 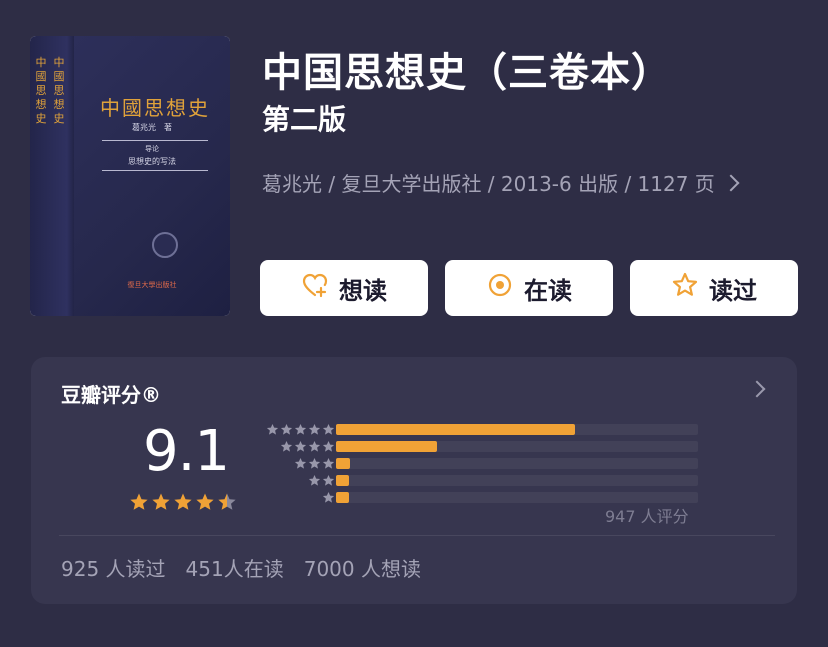 What do you see at coordinates (41, 90) in the screenshot?
I see `spine-title: 中國思想史` at bounding box center [41, 90].